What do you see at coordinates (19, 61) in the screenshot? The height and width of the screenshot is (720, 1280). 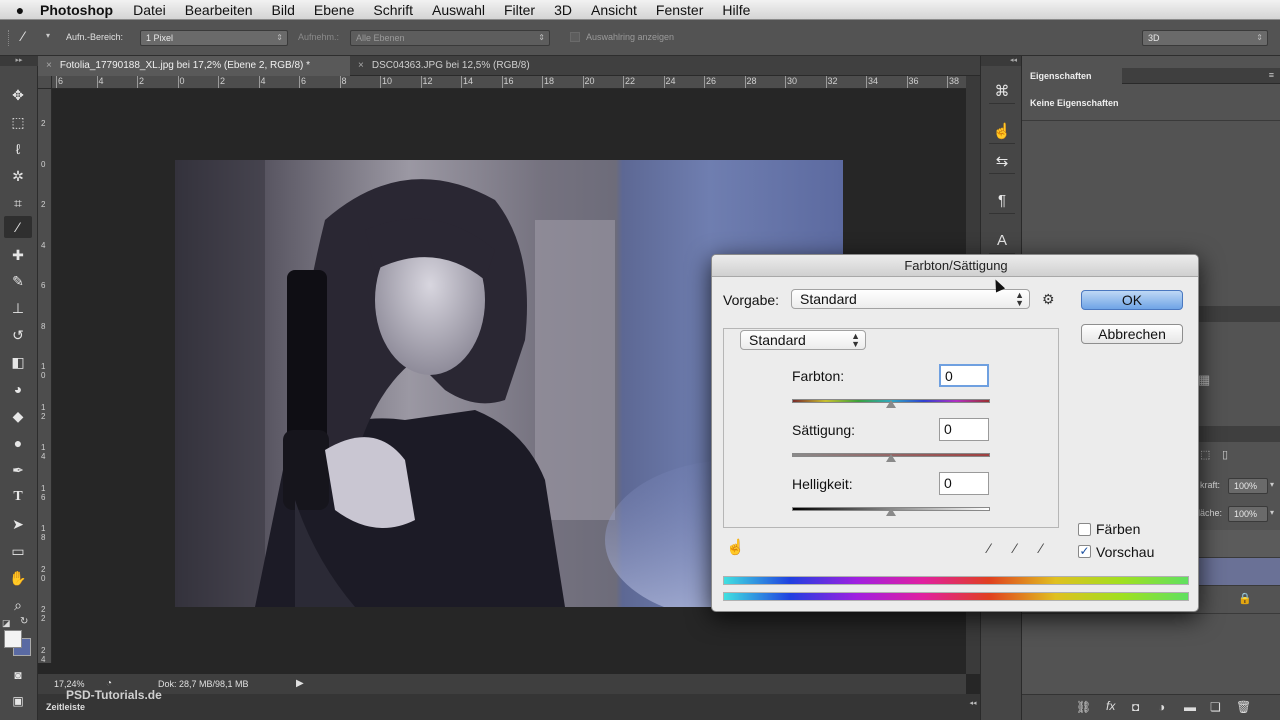 I see `toolbox-collapse-icon: ▸▸` at bounding box center [19, 61].